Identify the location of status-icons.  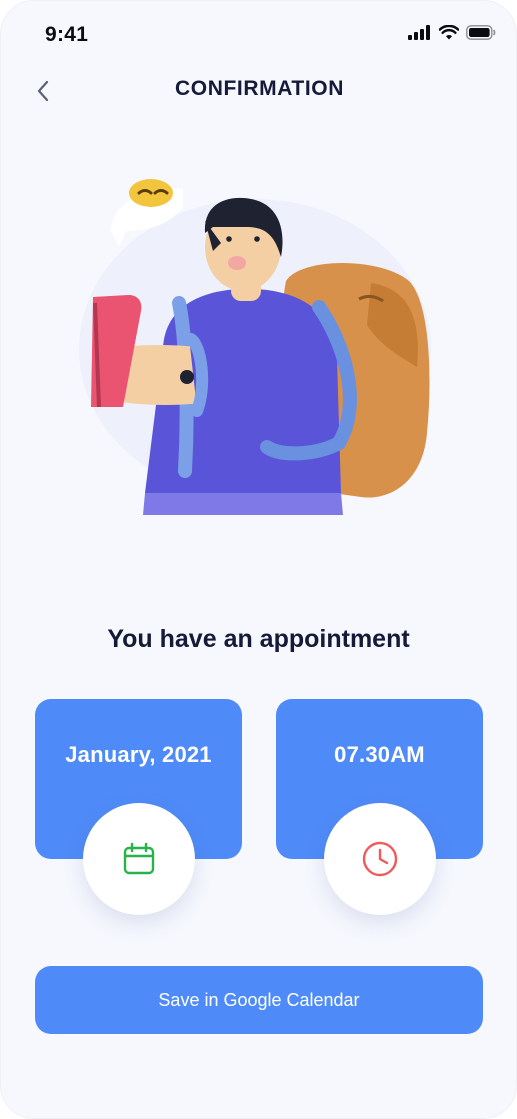
(452, 32).